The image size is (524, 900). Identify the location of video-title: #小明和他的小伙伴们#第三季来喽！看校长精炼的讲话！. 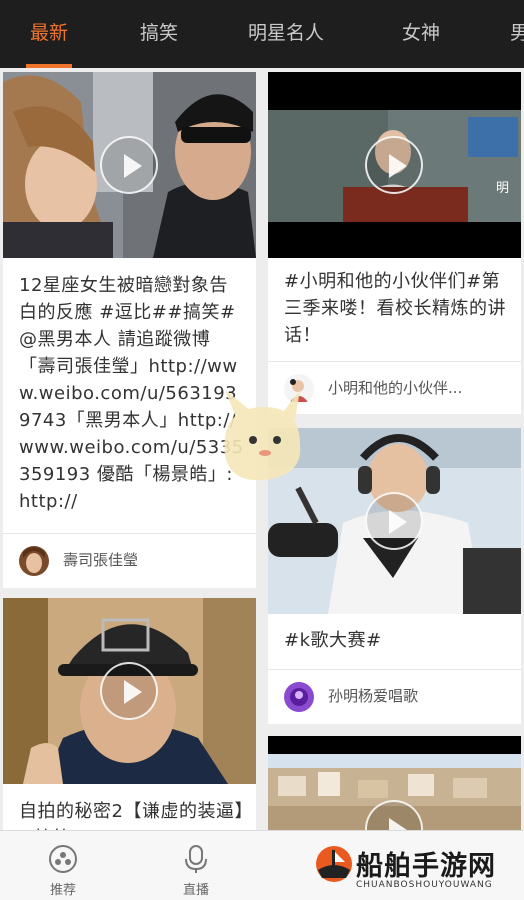
(396, 310).